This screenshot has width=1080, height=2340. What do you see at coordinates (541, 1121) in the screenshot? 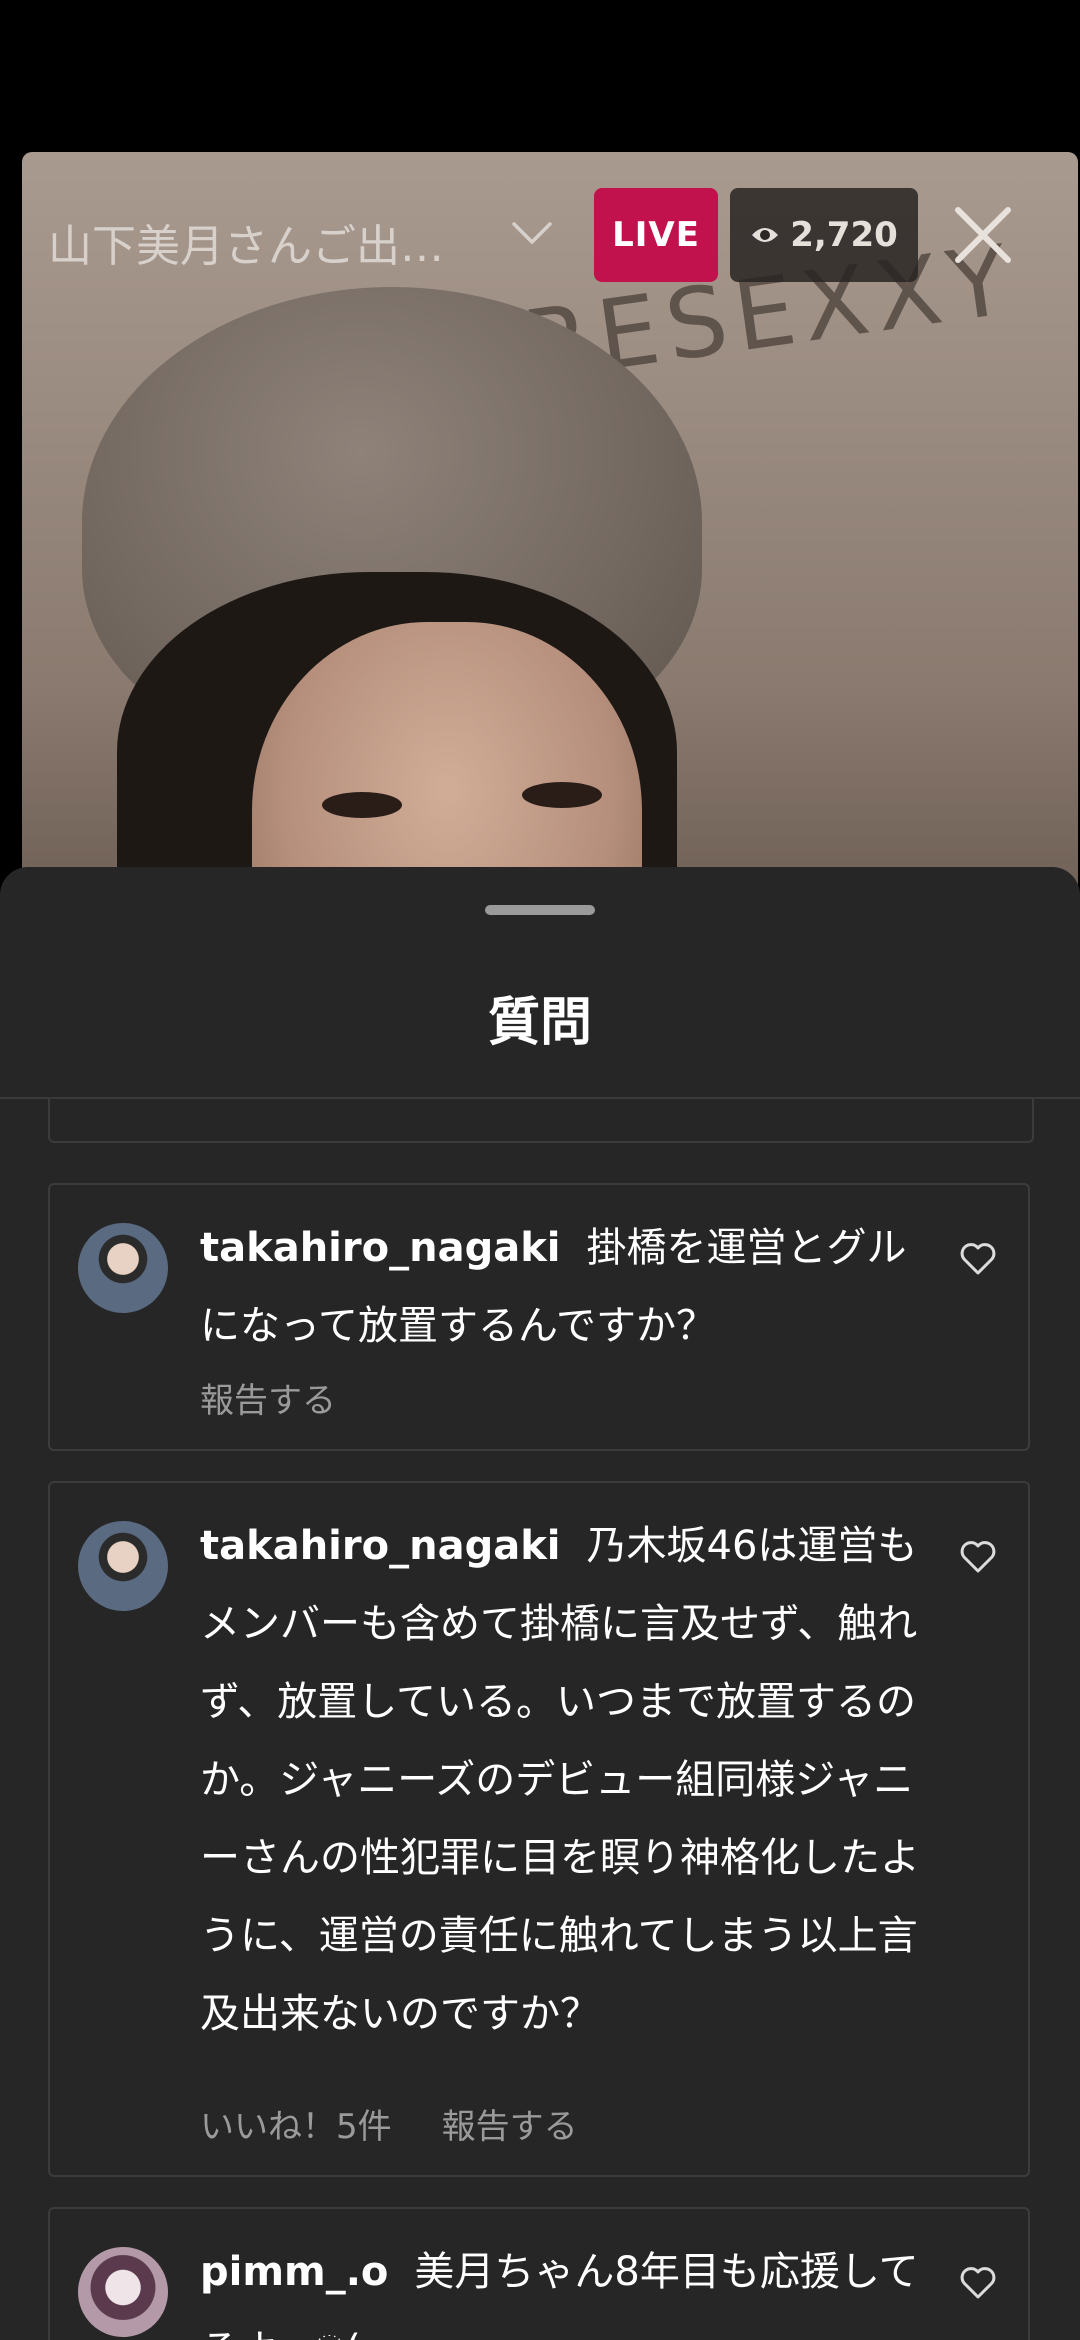
I see `question-card-partial` at bounding box center [541, 1121].